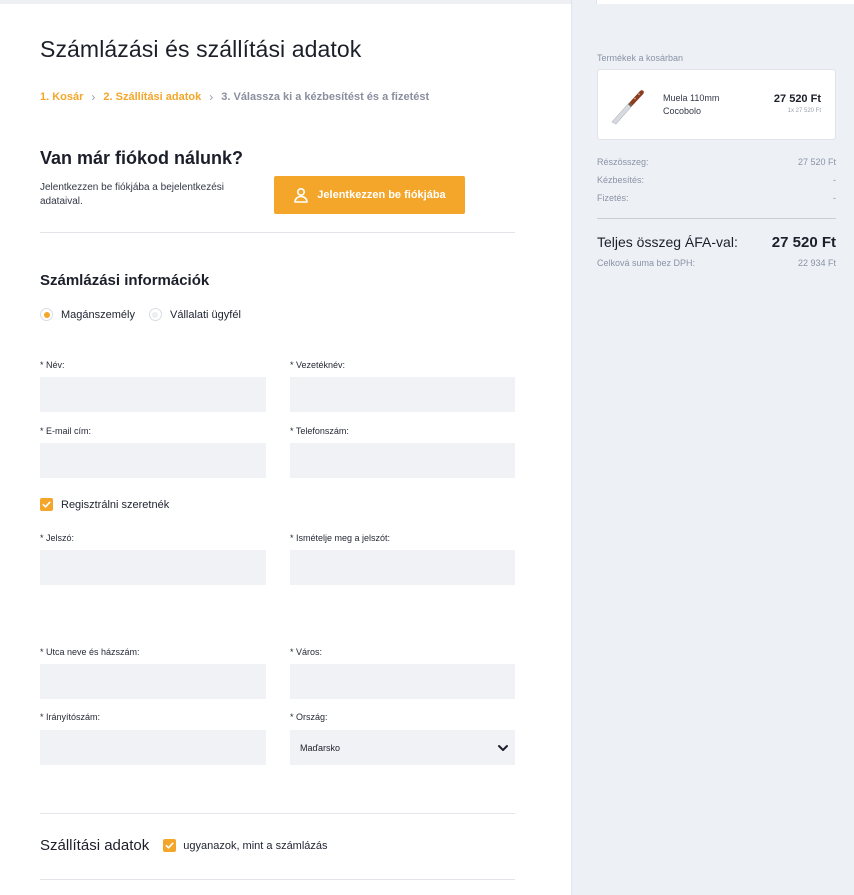 The width and height of the screenshot is (854, 895). Describe the element at coordinates (152, 97) in the screenshot. I see `breadcrumb-step-shipping: 2. Szállítási adatok` at that location.